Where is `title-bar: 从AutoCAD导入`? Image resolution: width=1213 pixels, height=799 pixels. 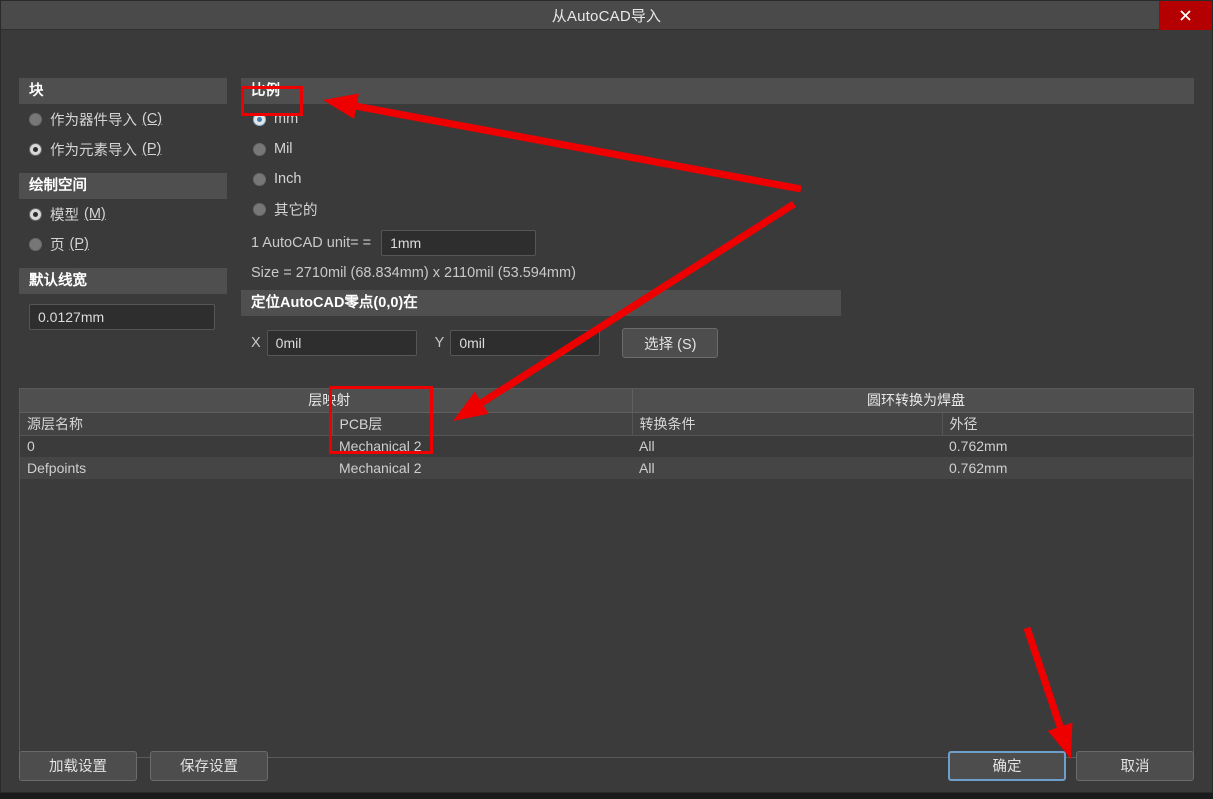 title-bar: 从AutoCAD导入 is located at coordinates (606, 15).